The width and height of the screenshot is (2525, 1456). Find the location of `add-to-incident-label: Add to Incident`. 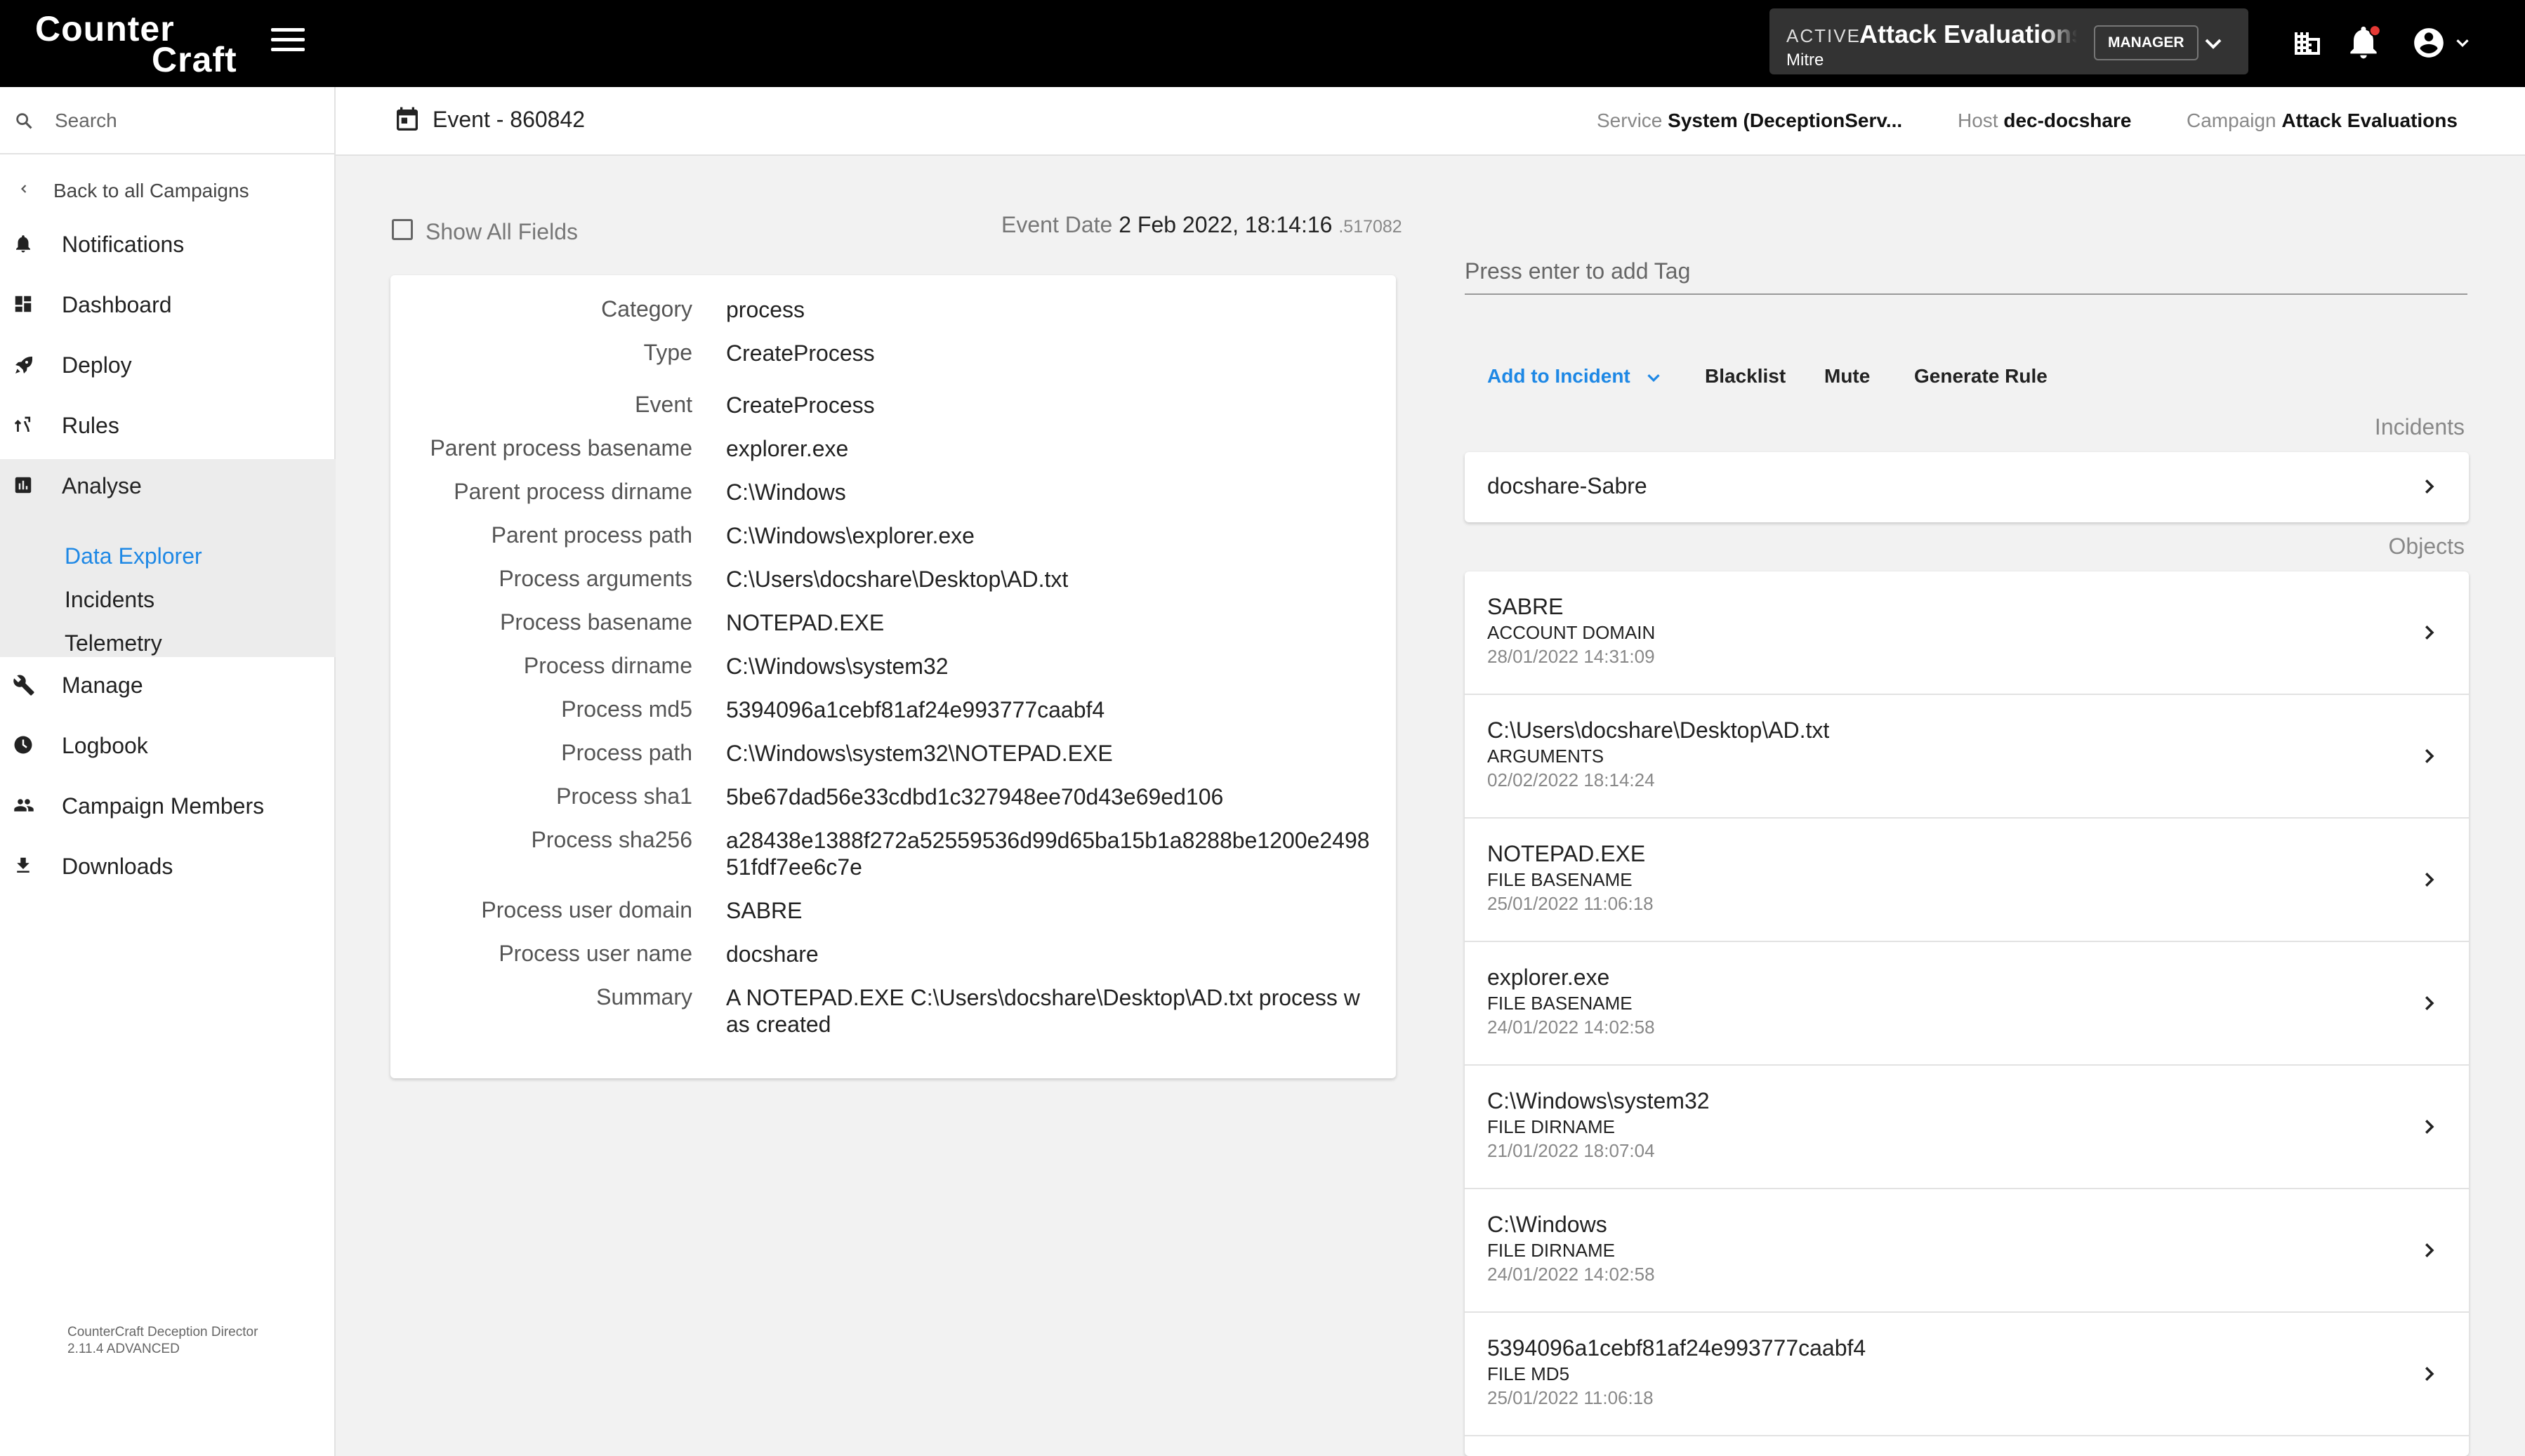

add-to-incident-label: Add to Incident is located at coordinates (1558, 376).